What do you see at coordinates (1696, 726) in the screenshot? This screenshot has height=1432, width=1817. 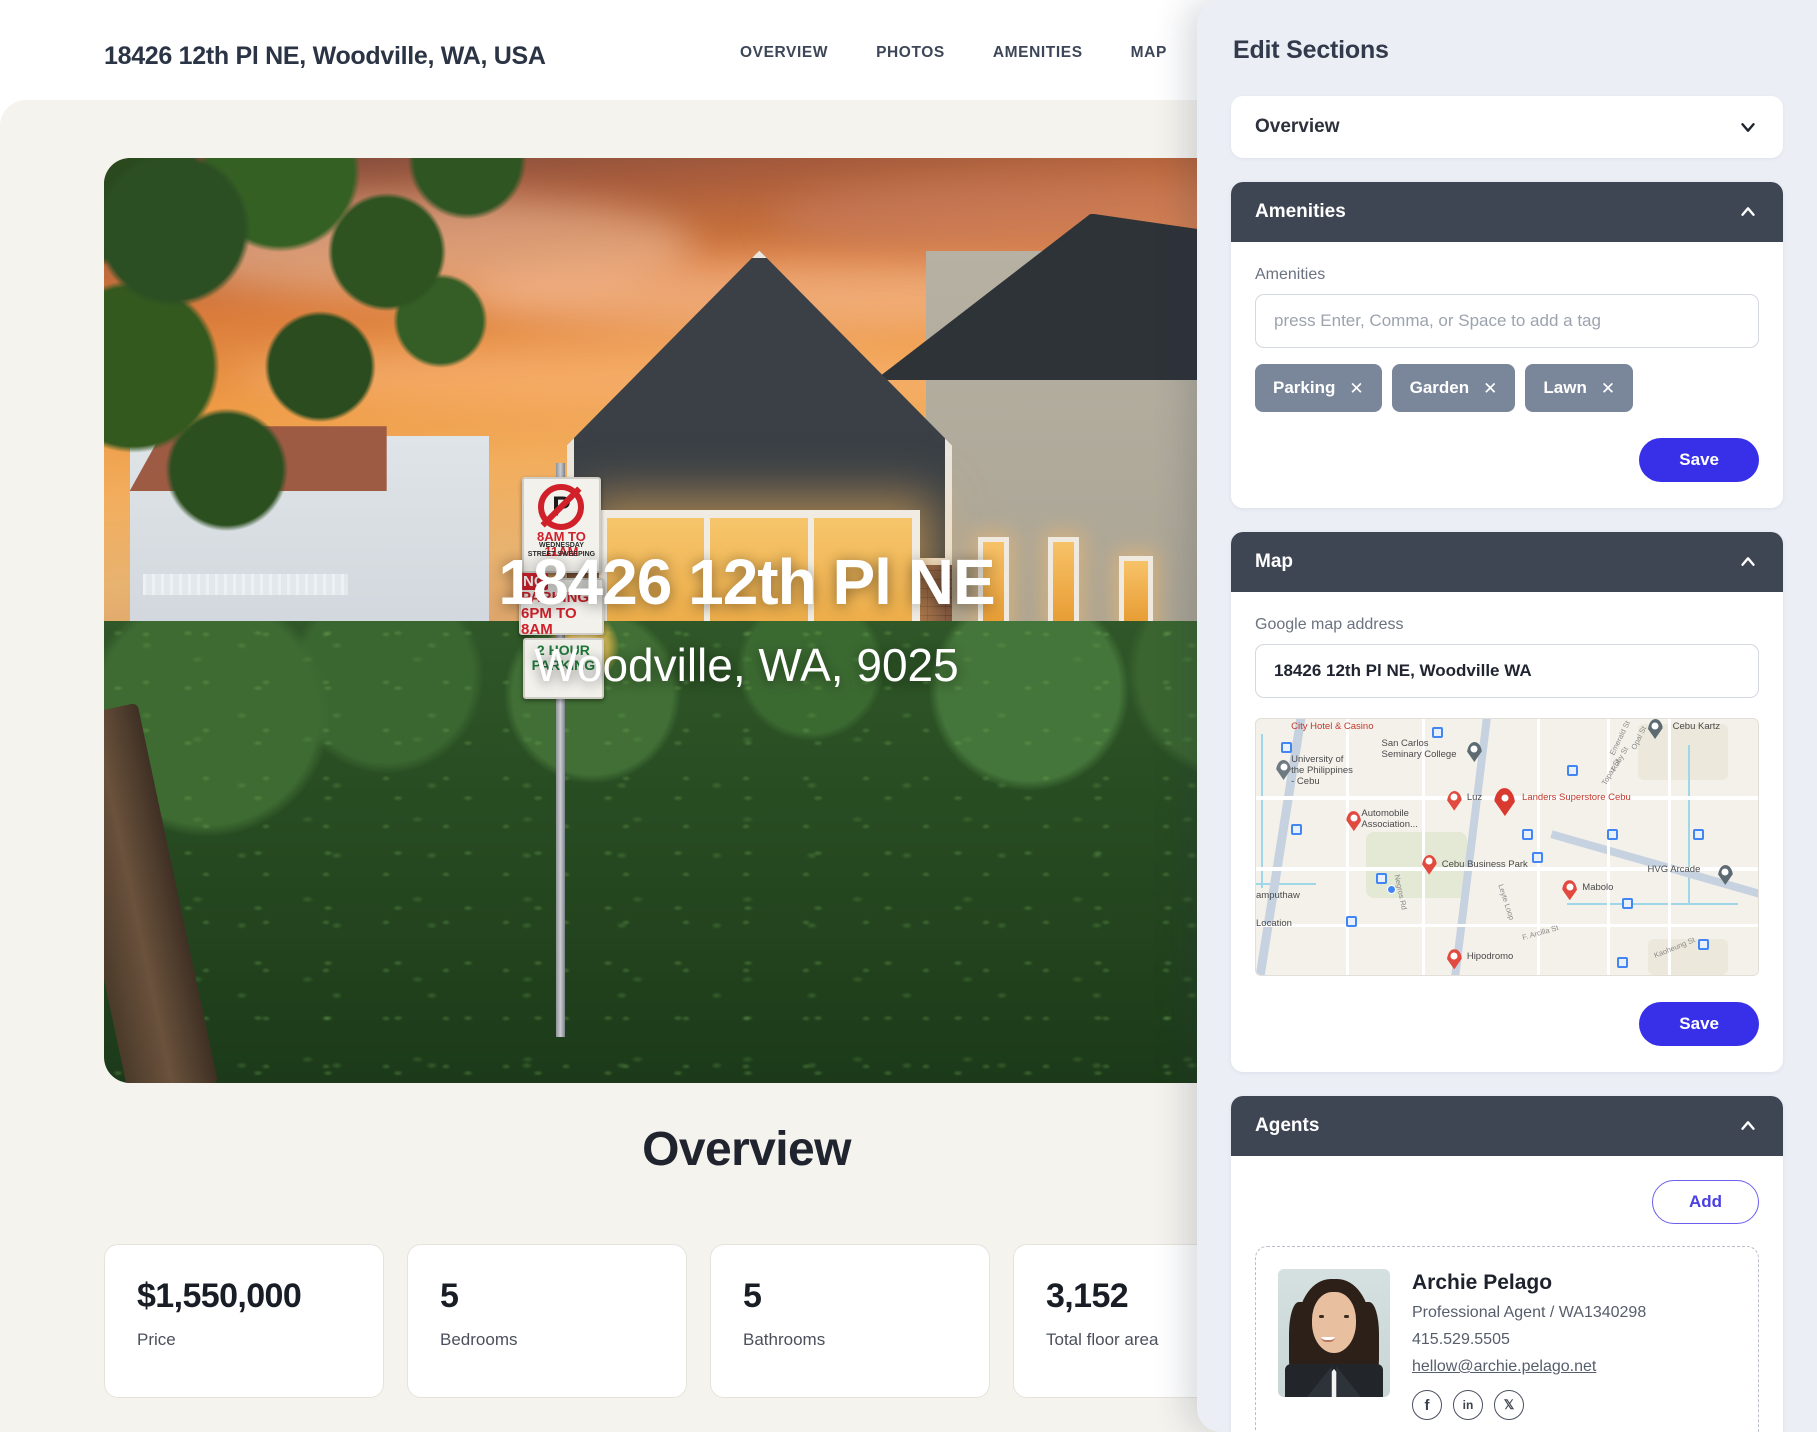 I see `map-label: Cebu Kartz` at bounding box center [1696, 726].